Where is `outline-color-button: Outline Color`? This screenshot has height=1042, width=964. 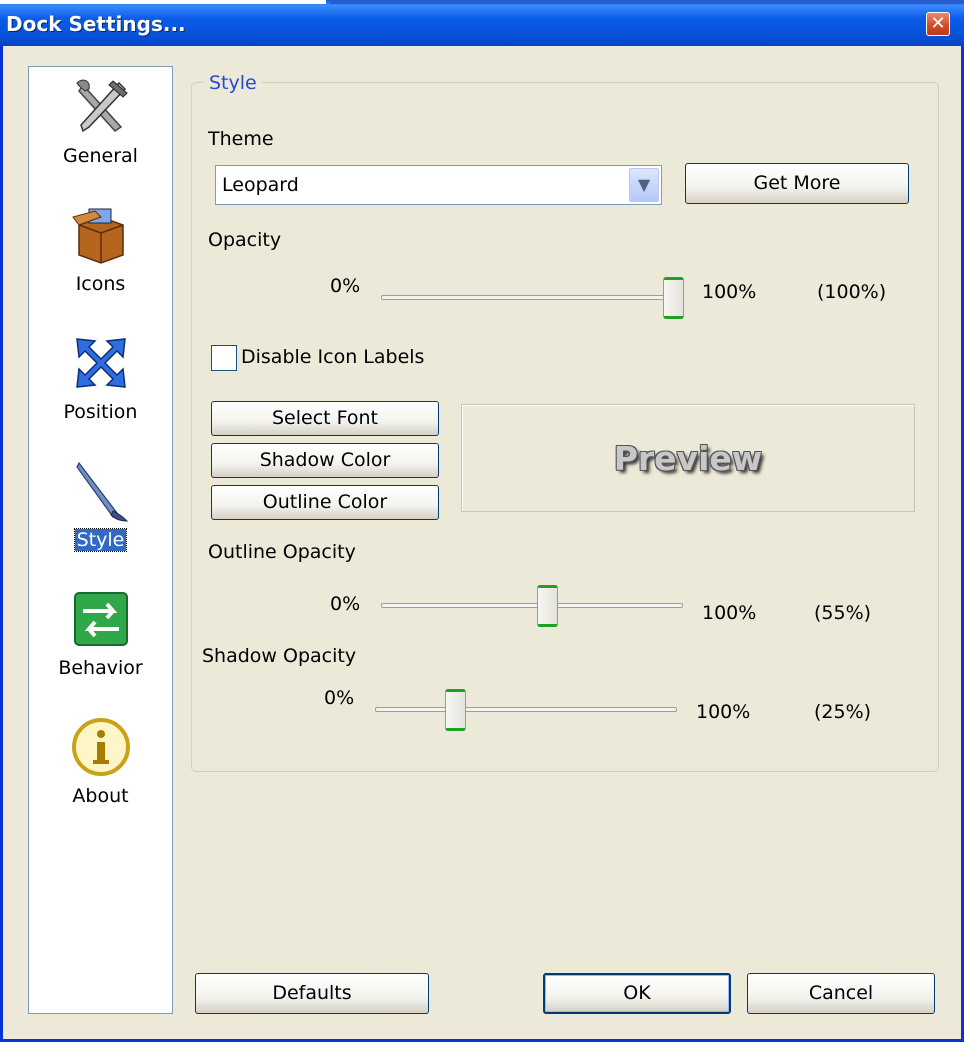
outline-color-button: Outline Color is located at coordinates (325, 502).